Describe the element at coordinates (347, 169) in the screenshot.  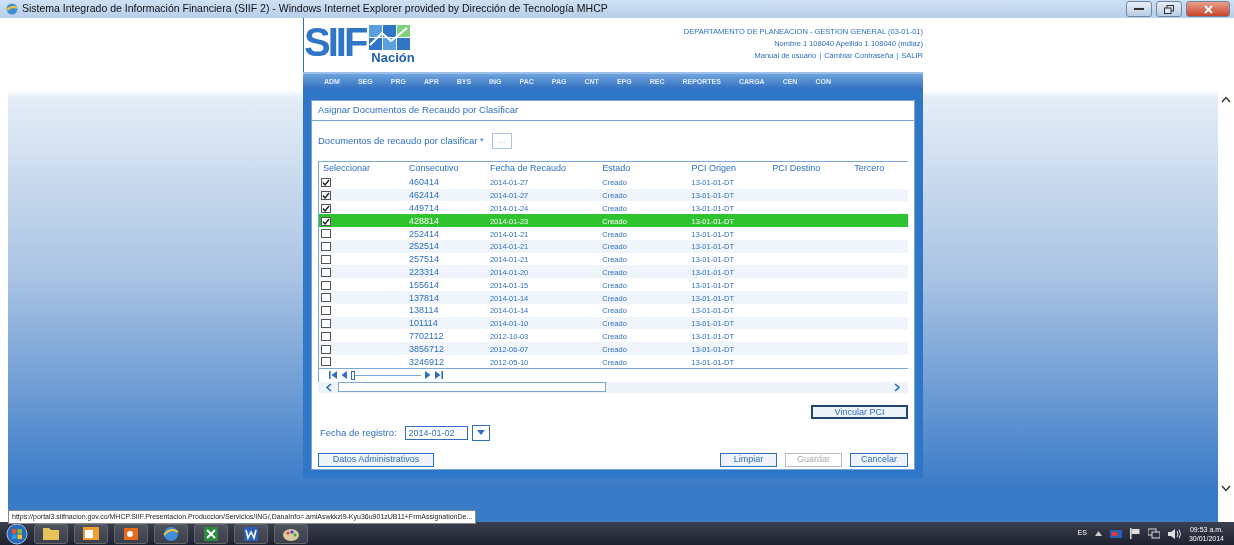
I see `column-header: Seleccionar` at that location.